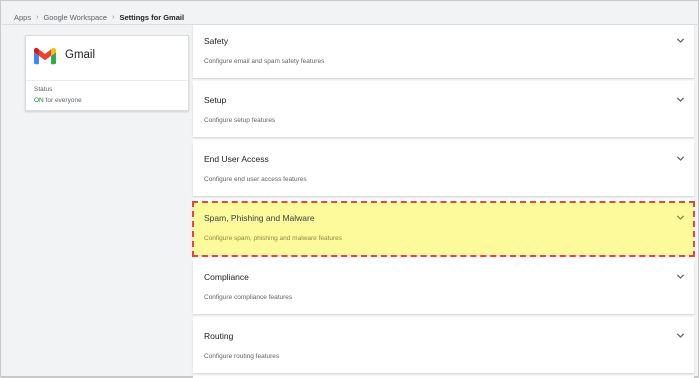 This screenshot has height=378, width=699. Describe the element at coordinates (240, 120) in the screenshot. I see `panel-description: Configure setup features` at that location.